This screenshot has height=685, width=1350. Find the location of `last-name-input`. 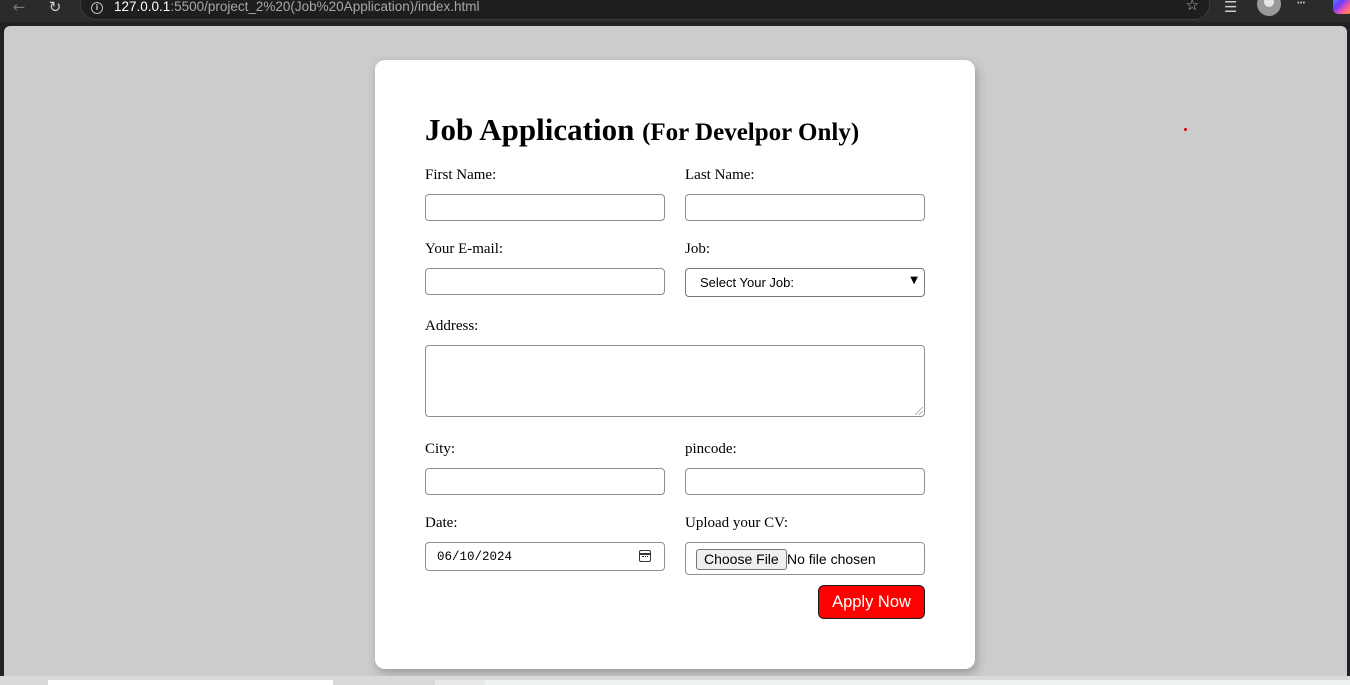

last-name-input is located at coordinates (805, 207).